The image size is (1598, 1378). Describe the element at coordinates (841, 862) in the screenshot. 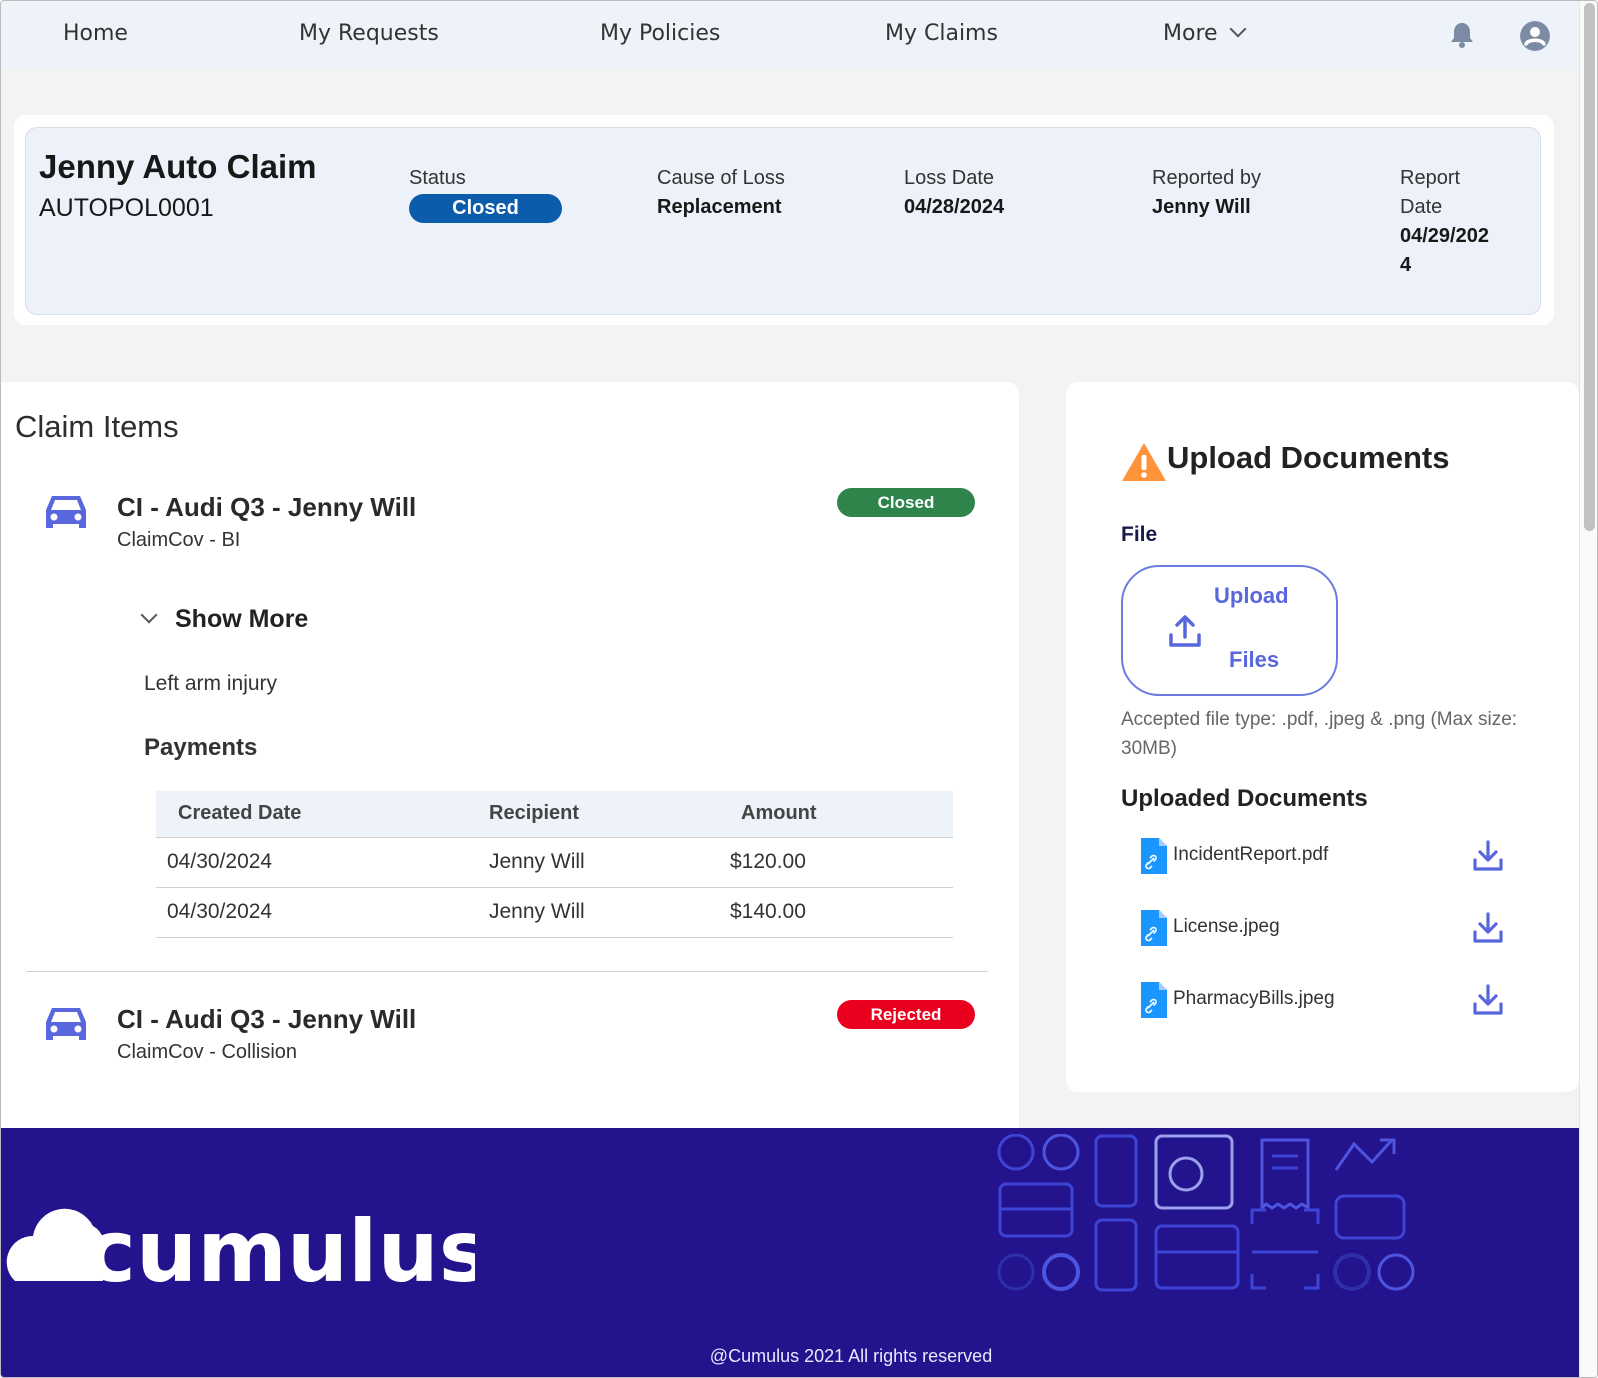

I see `cell-amount: $120.00` at that location.